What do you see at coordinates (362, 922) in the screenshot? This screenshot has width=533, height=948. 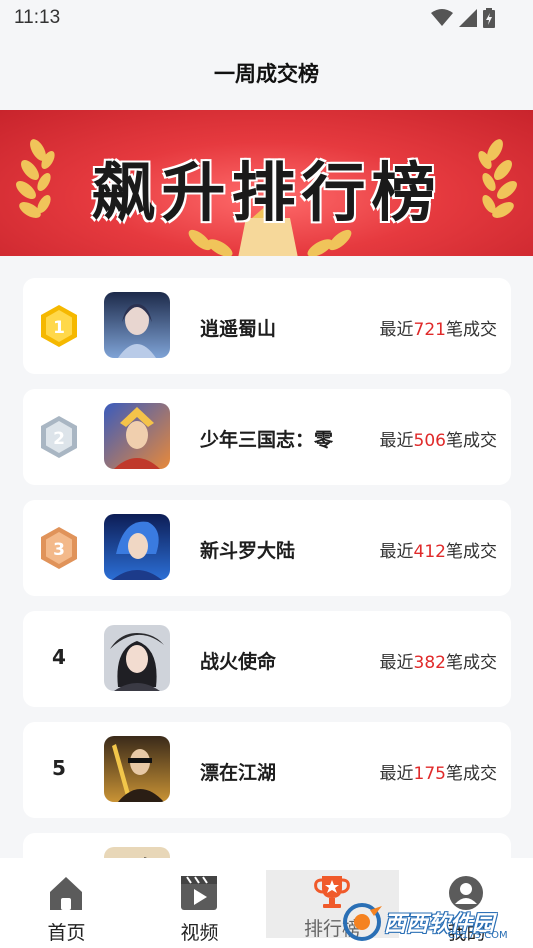 I see `watermark-logo-icon` at bounding box center [362, 922].